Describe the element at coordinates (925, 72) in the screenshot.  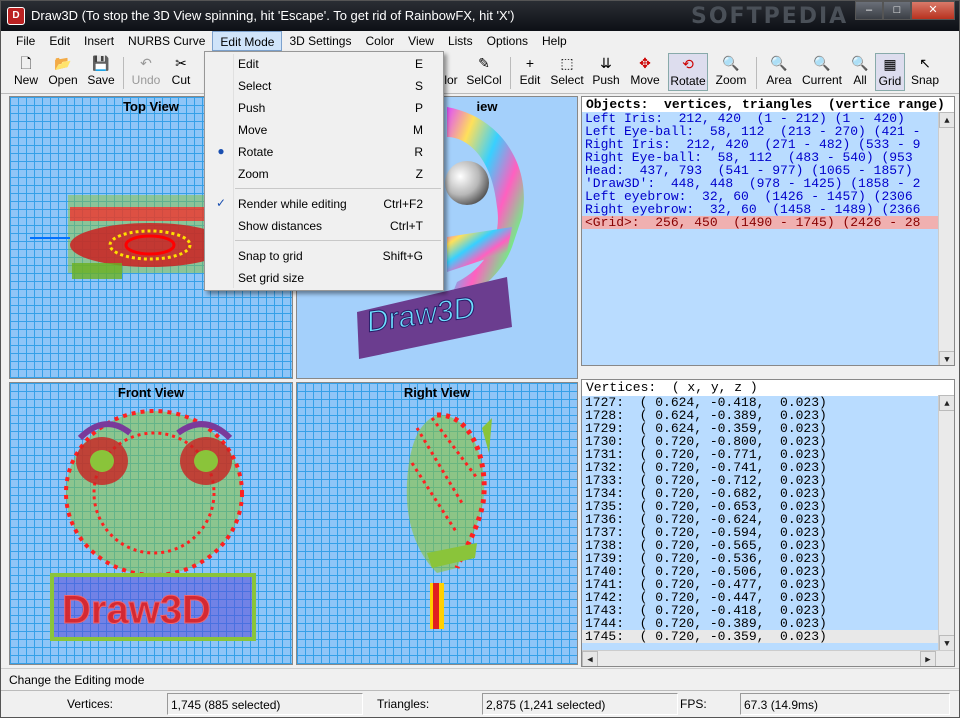
I see `snap-toggle-button: ↖ Snap` at that location.